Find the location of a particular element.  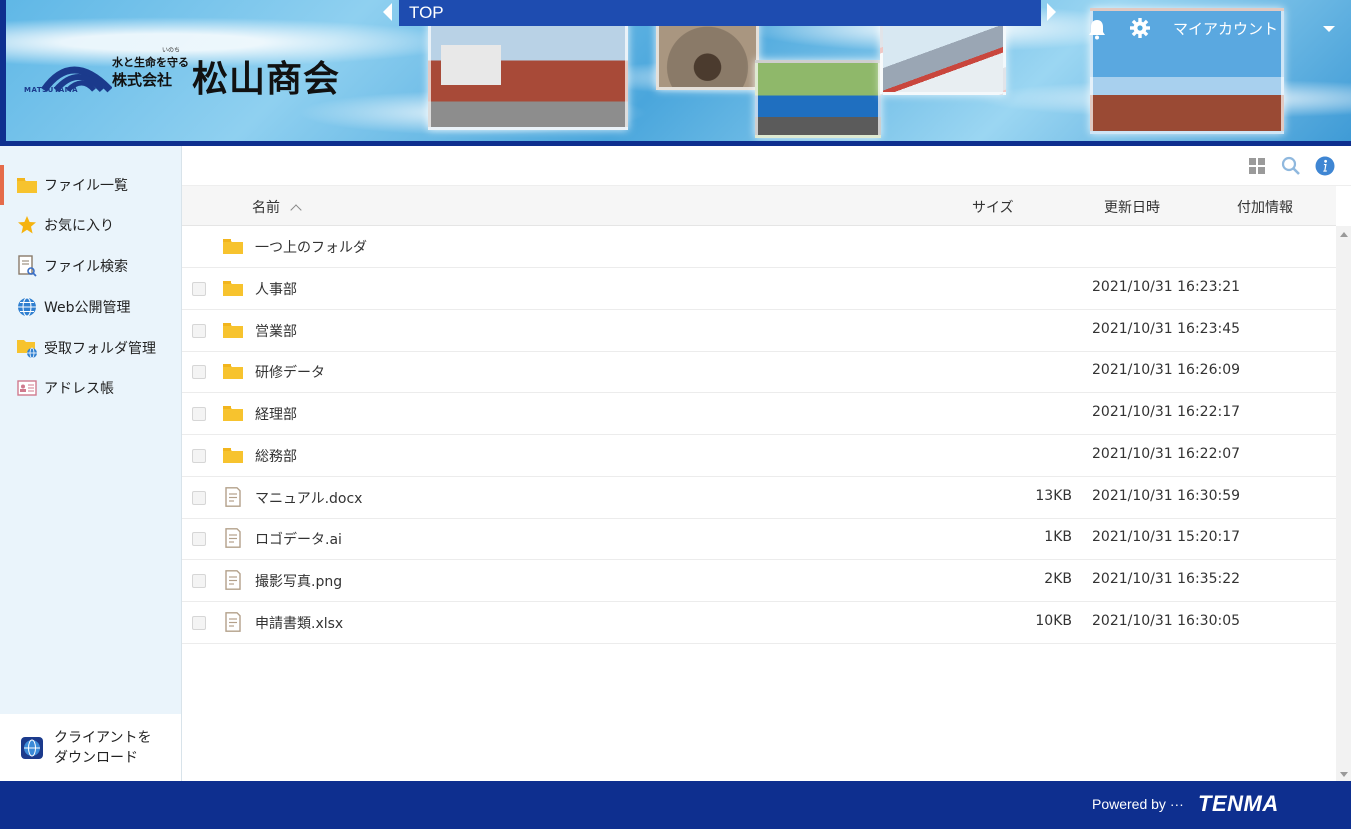

toolbar is located at coordinates (766, 166).